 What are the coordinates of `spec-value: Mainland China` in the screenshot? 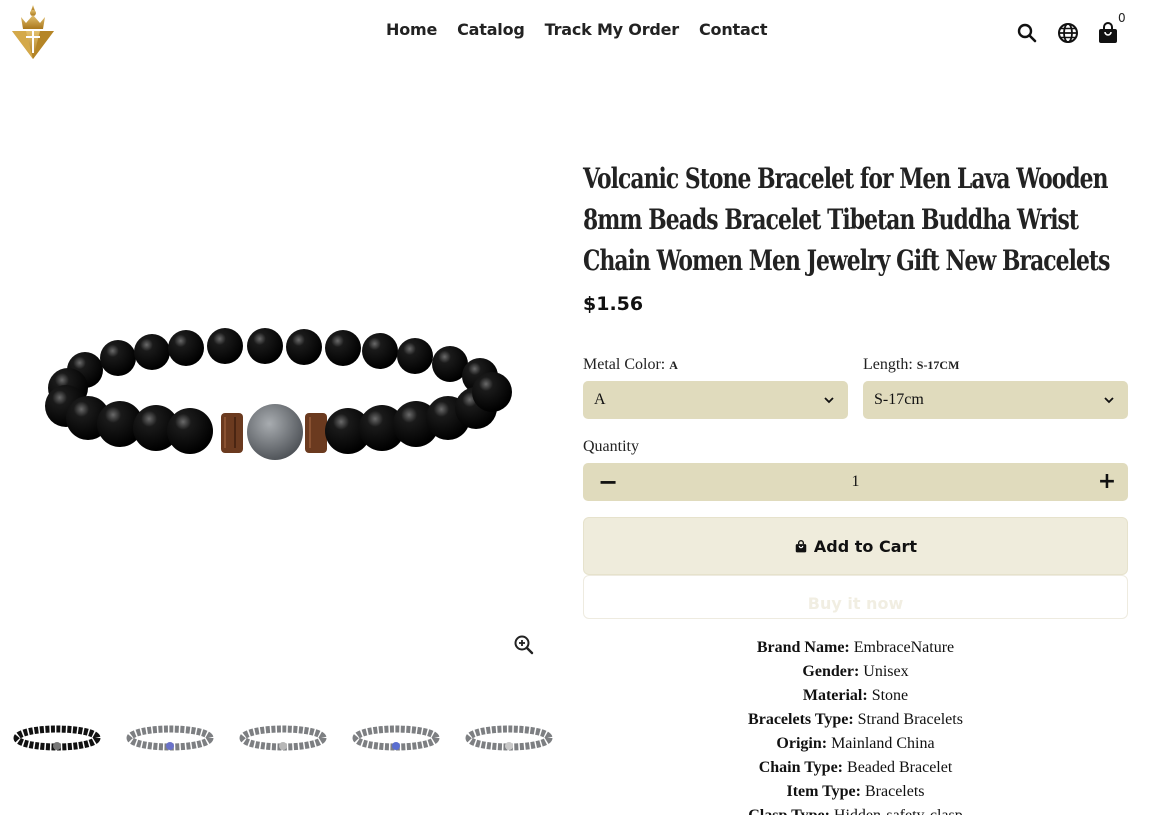 It's located at (883, 743).